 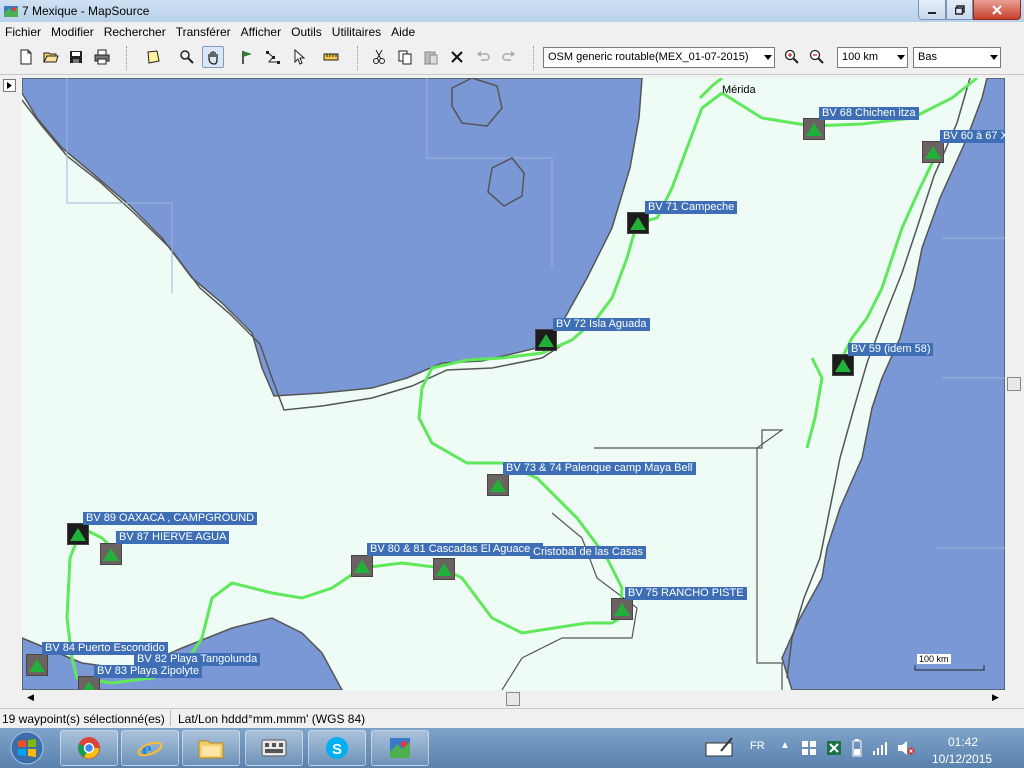 I want to click on select-region-tool, so click(x=153, y=57).